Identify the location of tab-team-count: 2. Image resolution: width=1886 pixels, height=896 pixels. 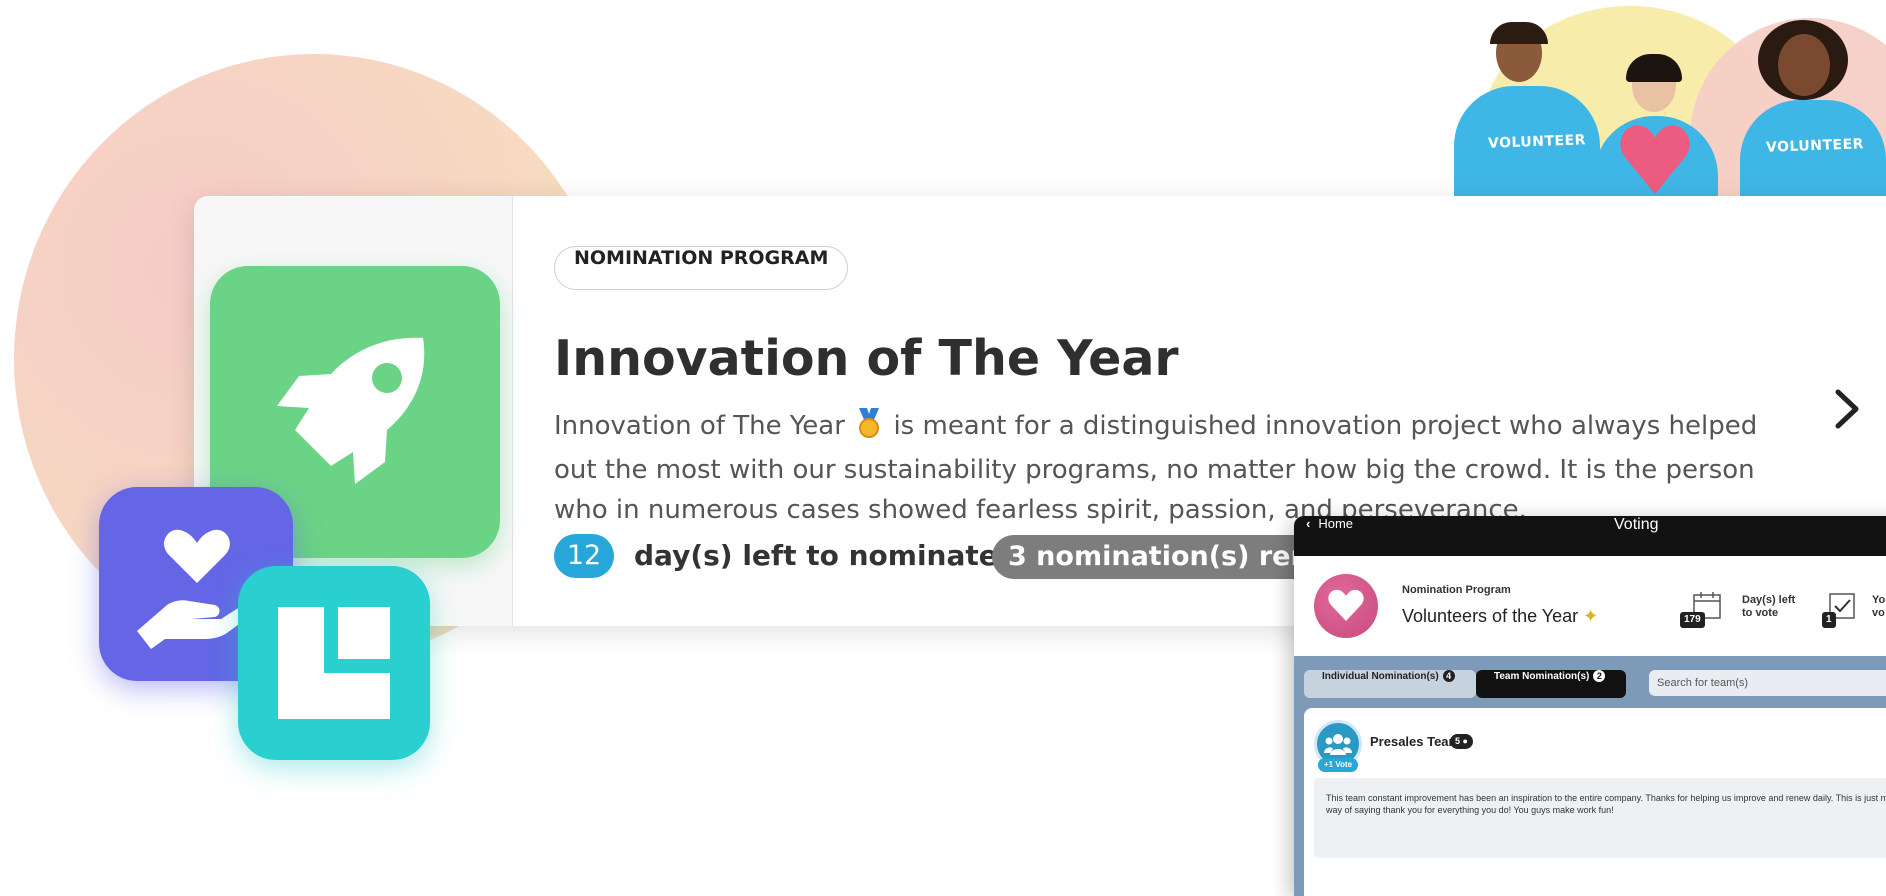
(1599, 676).